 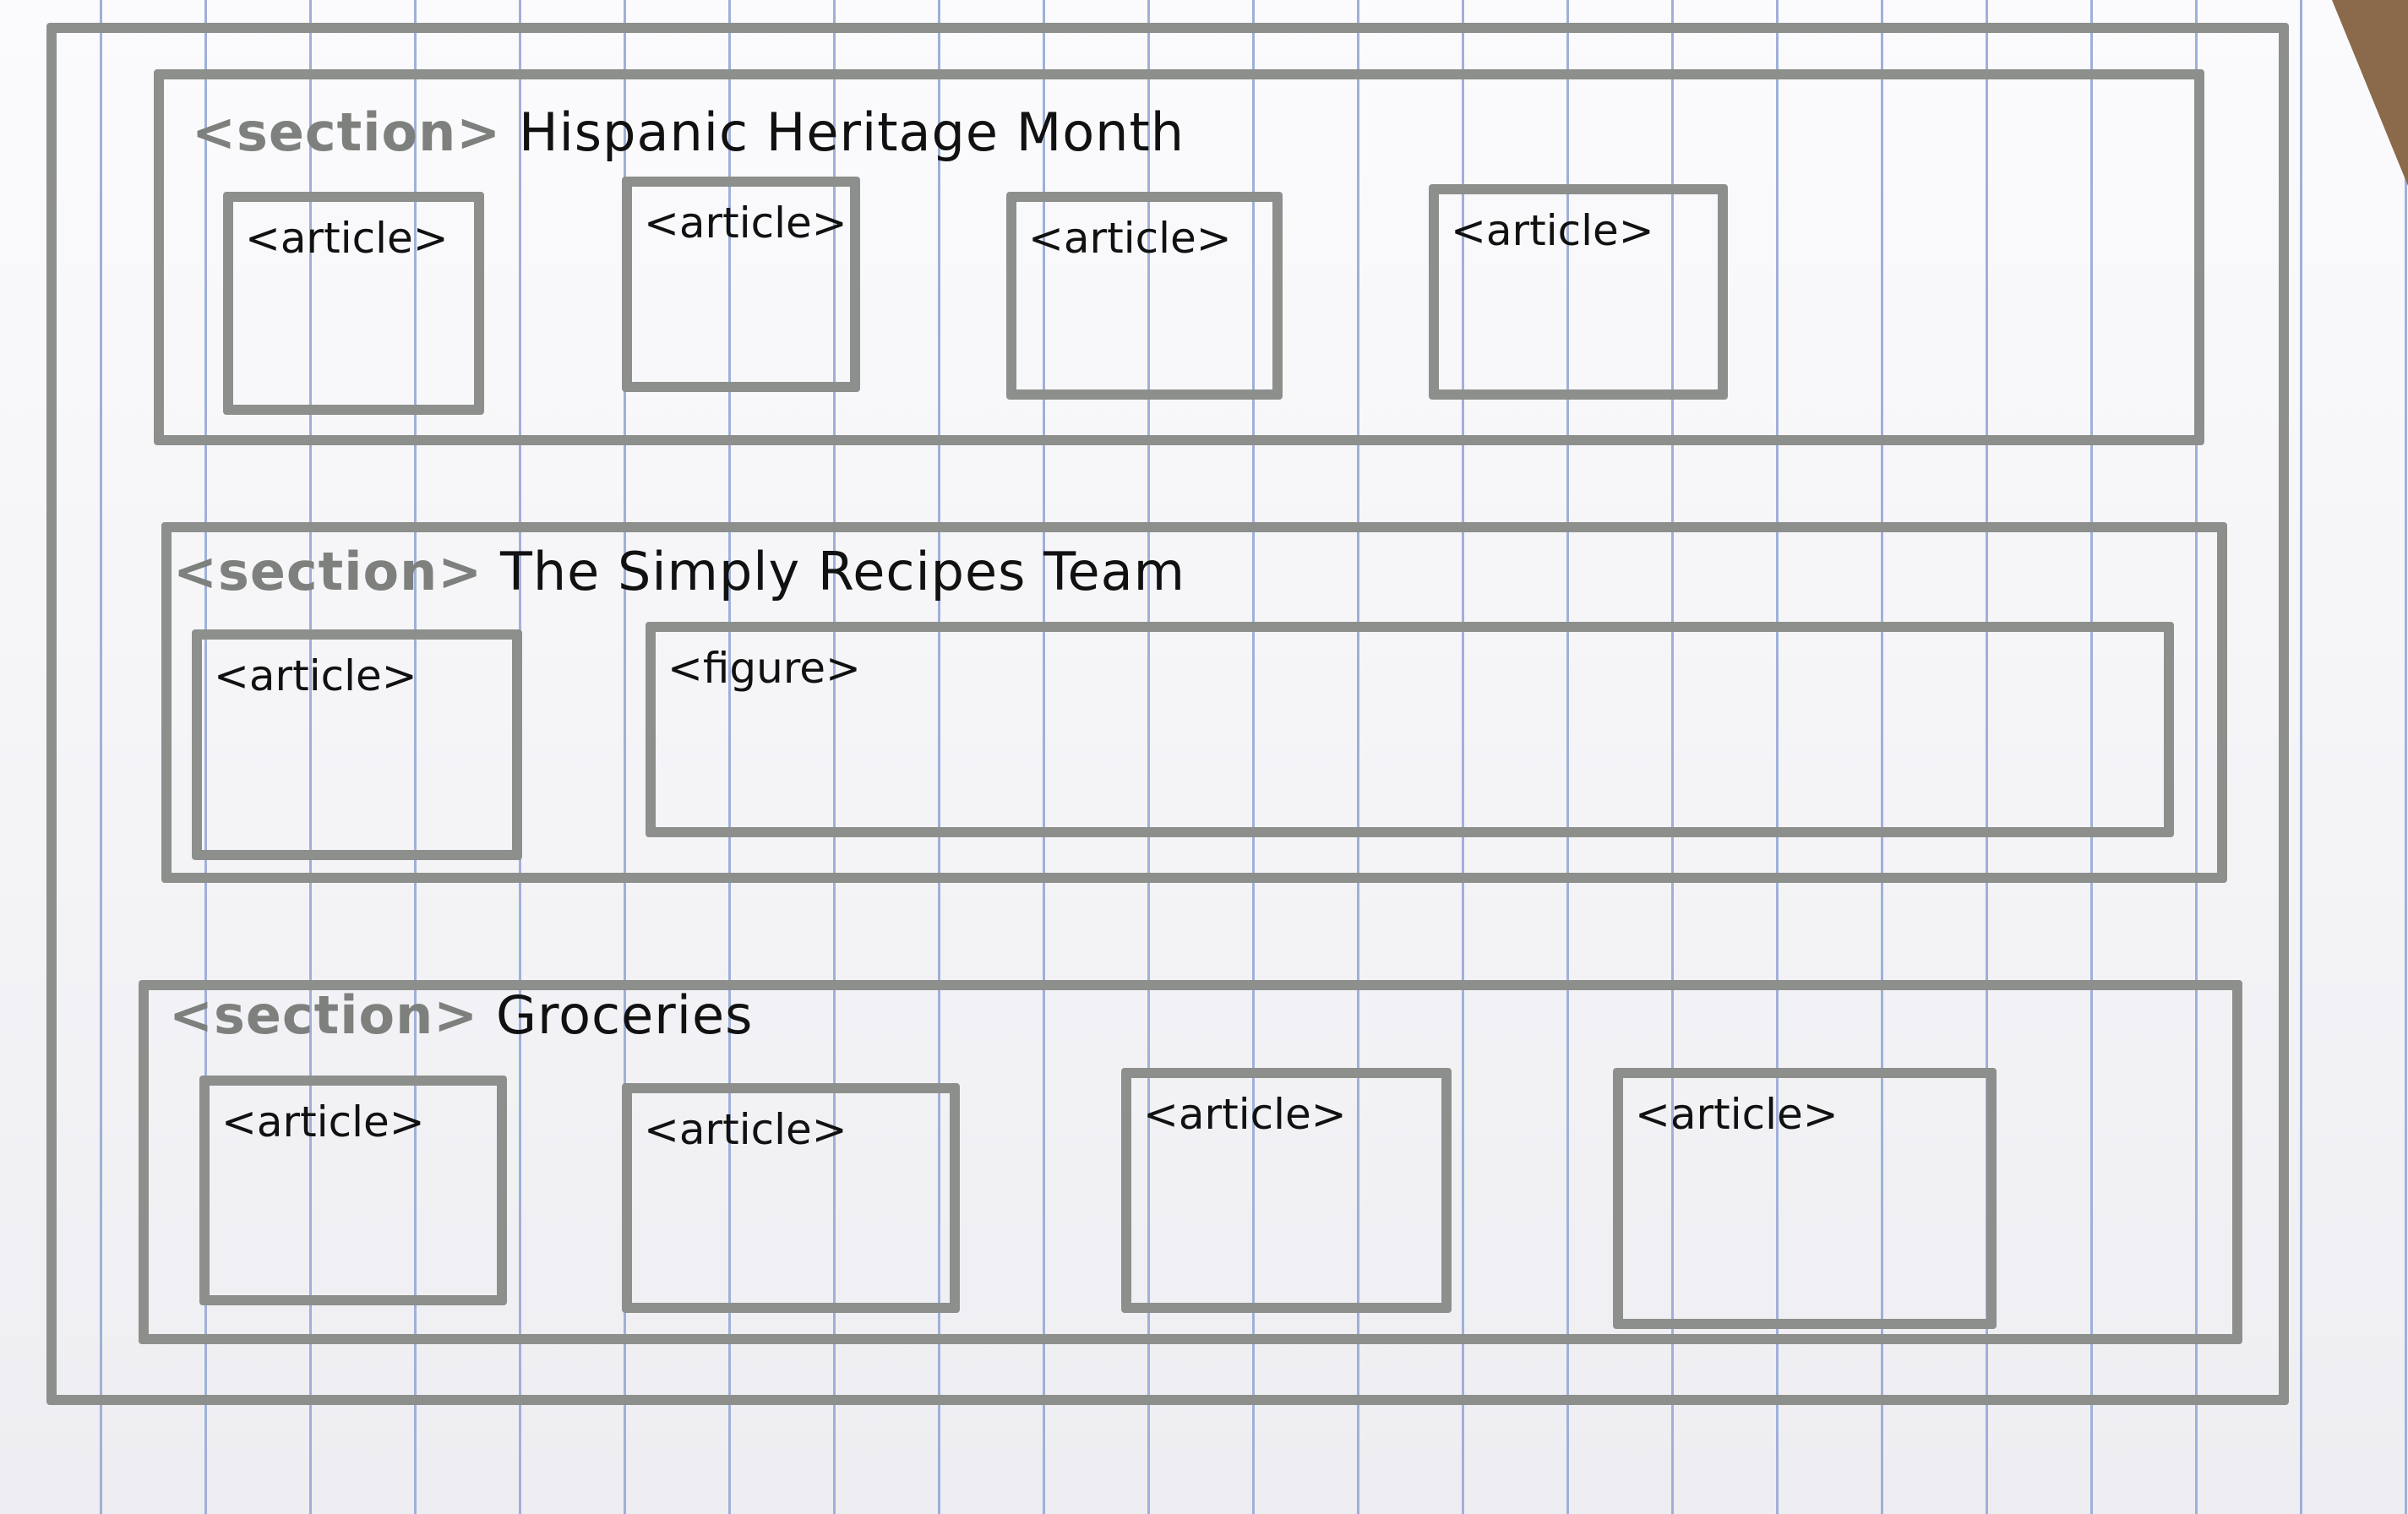 I want to click on section-label: <section> Hispanic Heritage Month, so click(x=688, y=132).